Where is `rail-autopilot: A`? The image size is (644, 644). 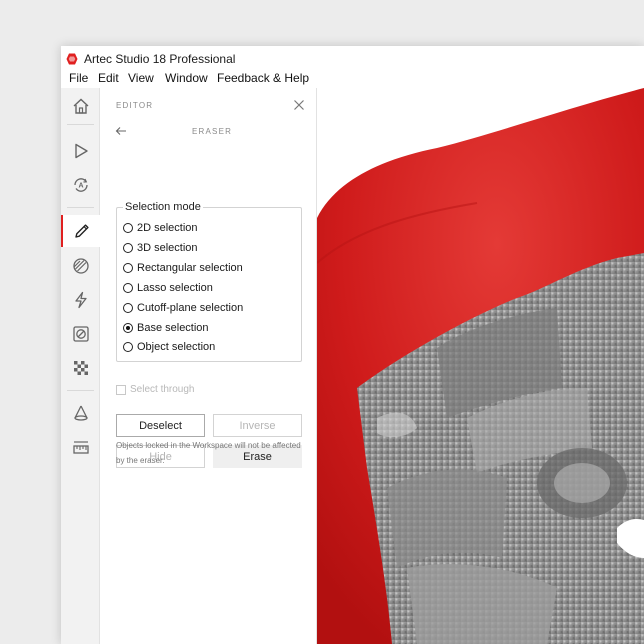
rail-autopilot: A is located at coordinates (80, 185).